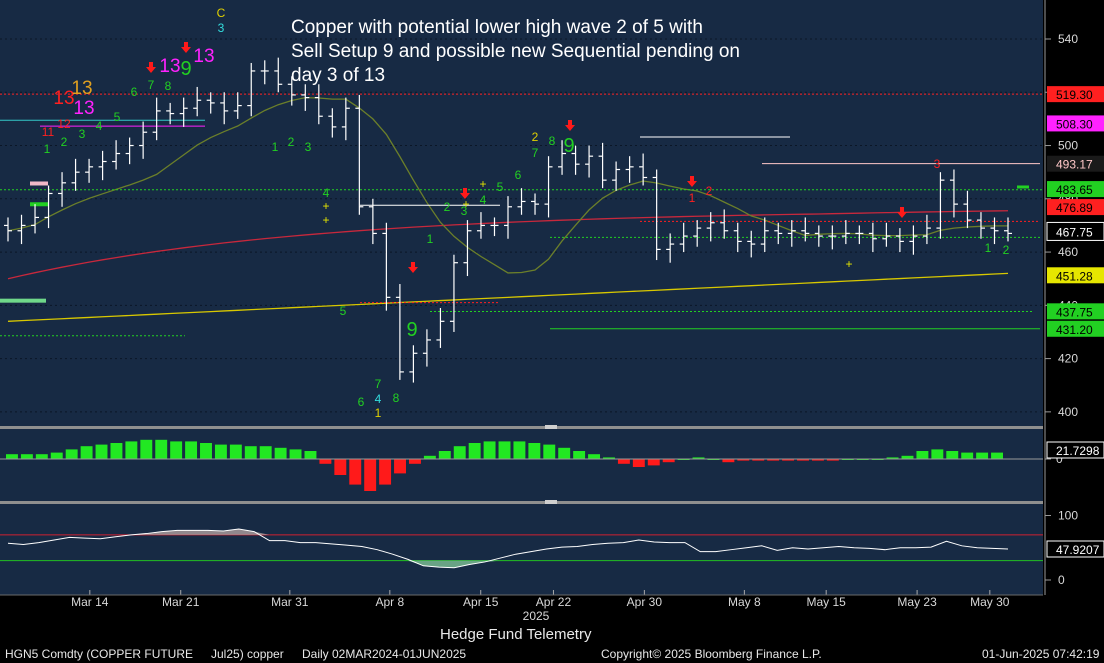 The image size is (1104, 663). What do you see at coordinates (168, 86) in the screenshot?
I see `seq-count-14: 8` at bounding box center [168, 86].